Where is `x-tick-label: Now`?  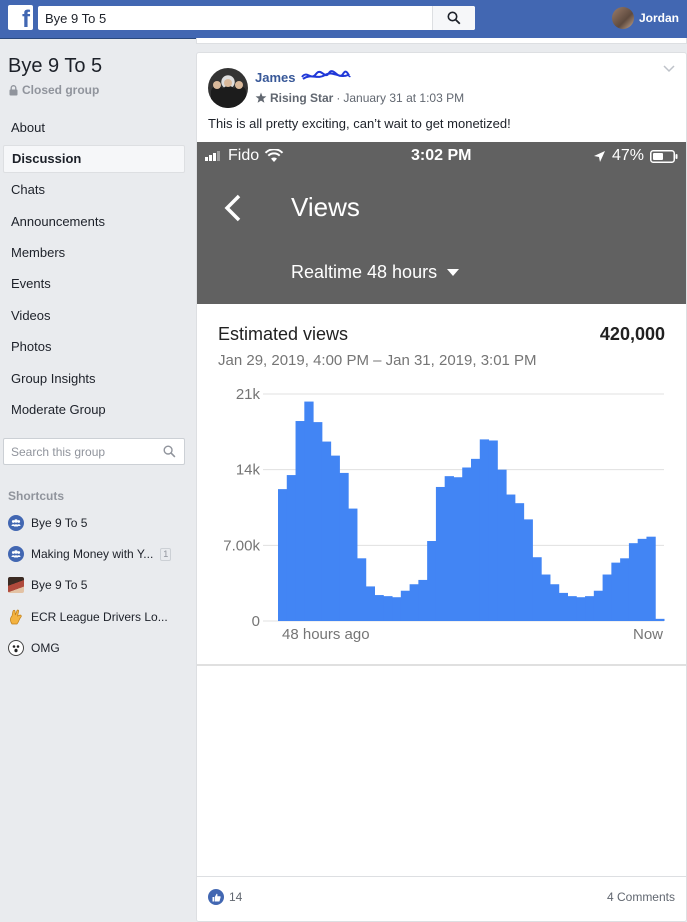 x-tick-label: Now is located at coordinates (648, 634).